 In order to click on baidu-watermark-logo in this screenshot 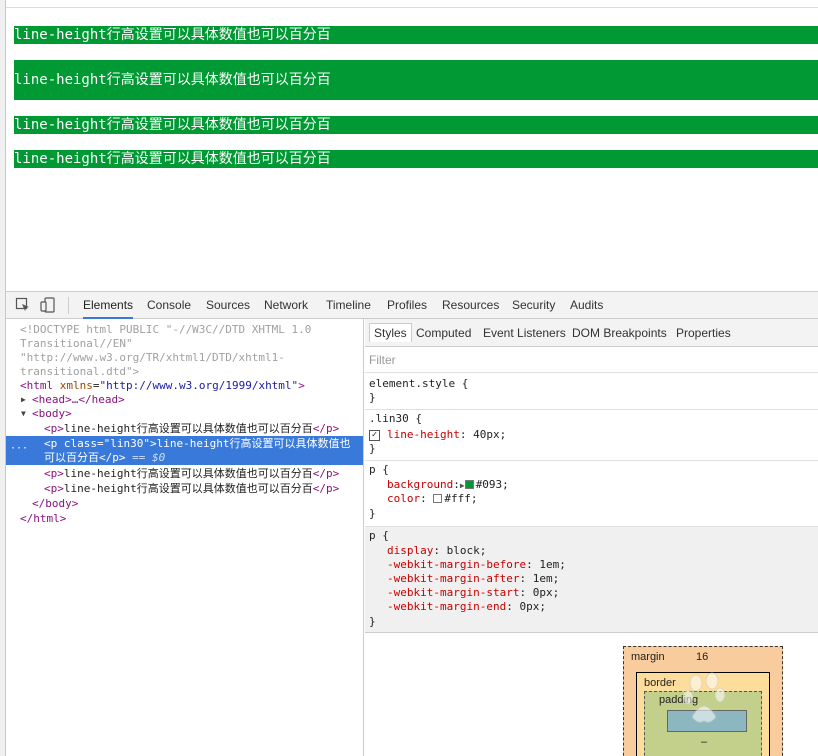, I will do `click(695, 705)`.